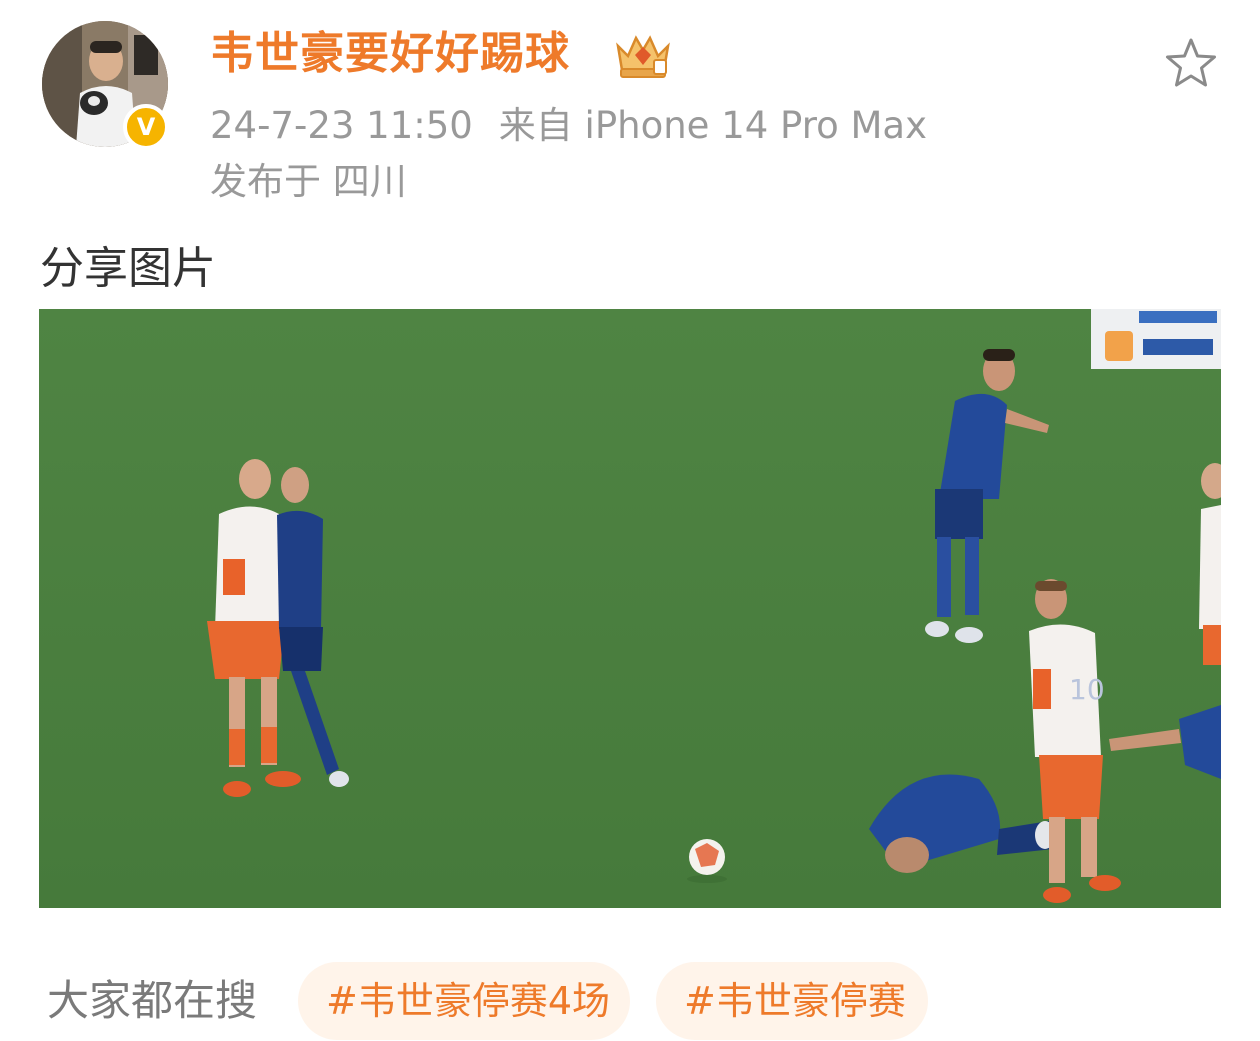 The height and width of the screenshot is (1041, 1260). I want to click on hashtag-pill: #韦世豪停赛4场, so click(464, 1001).